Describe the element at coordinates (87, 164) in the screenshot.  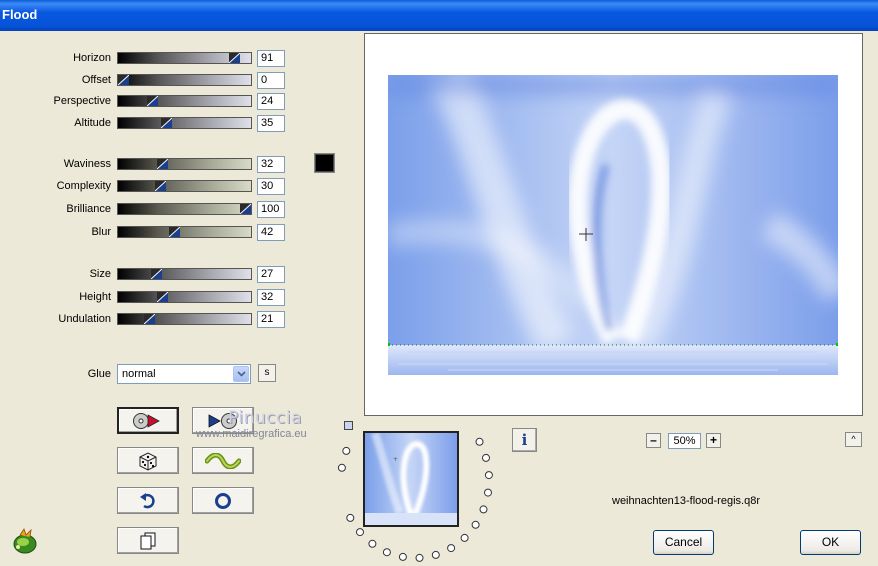
I see `label-waviness: Waviness` at that location.